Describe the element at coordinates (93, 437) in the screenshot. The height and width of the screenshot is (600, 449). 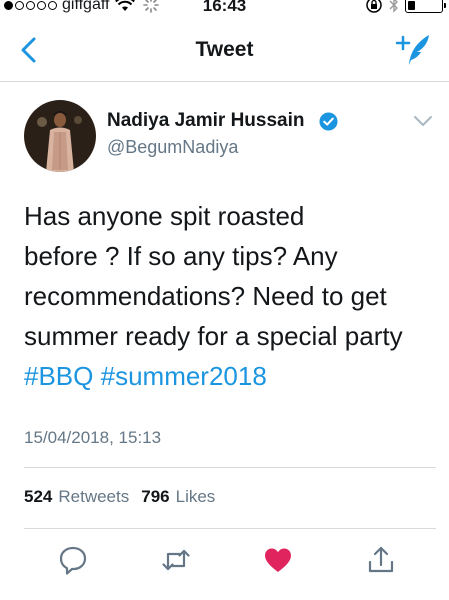
I see `tweet-timestamp: 15/04/2018, 15:13` at that location.